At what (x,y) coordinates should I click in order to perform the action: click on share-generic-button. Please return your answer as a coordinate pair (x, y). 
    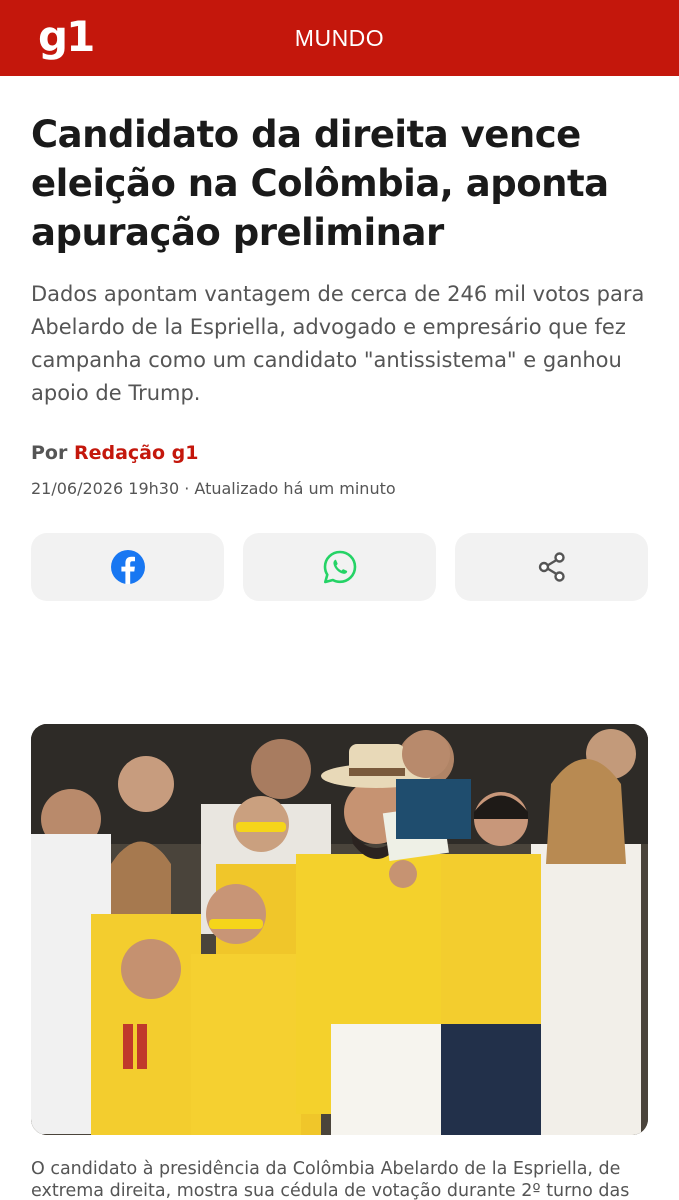
    Looking at the image, I should click on (551, 567).